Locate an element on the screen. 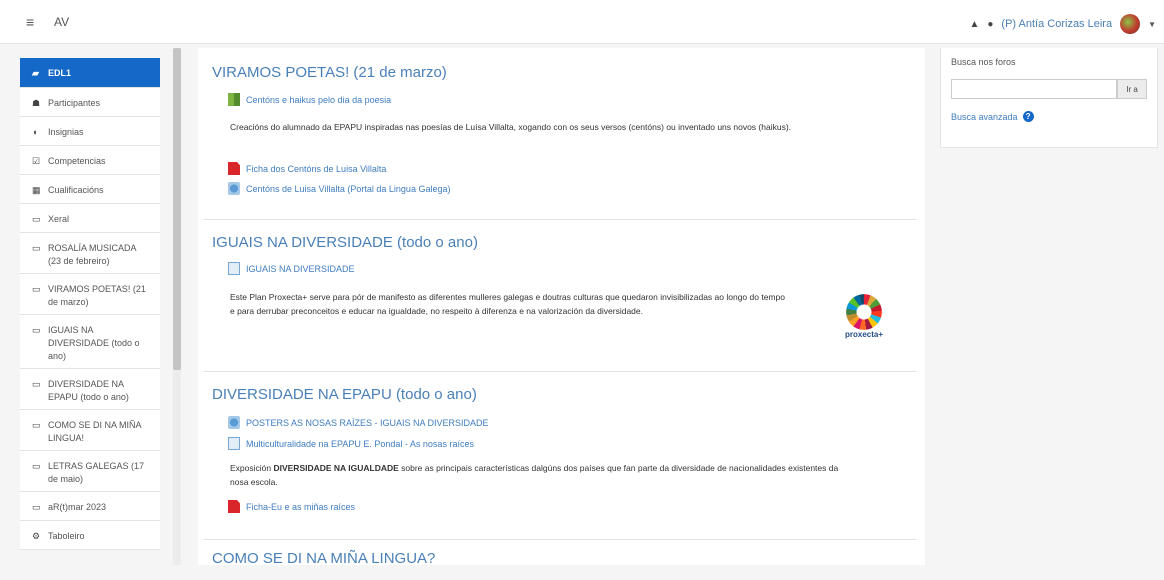 The width and height of the screenshot is (1164, 580). drawer-item-participants: ☗ Participantes is located at coordinates (90, 102).